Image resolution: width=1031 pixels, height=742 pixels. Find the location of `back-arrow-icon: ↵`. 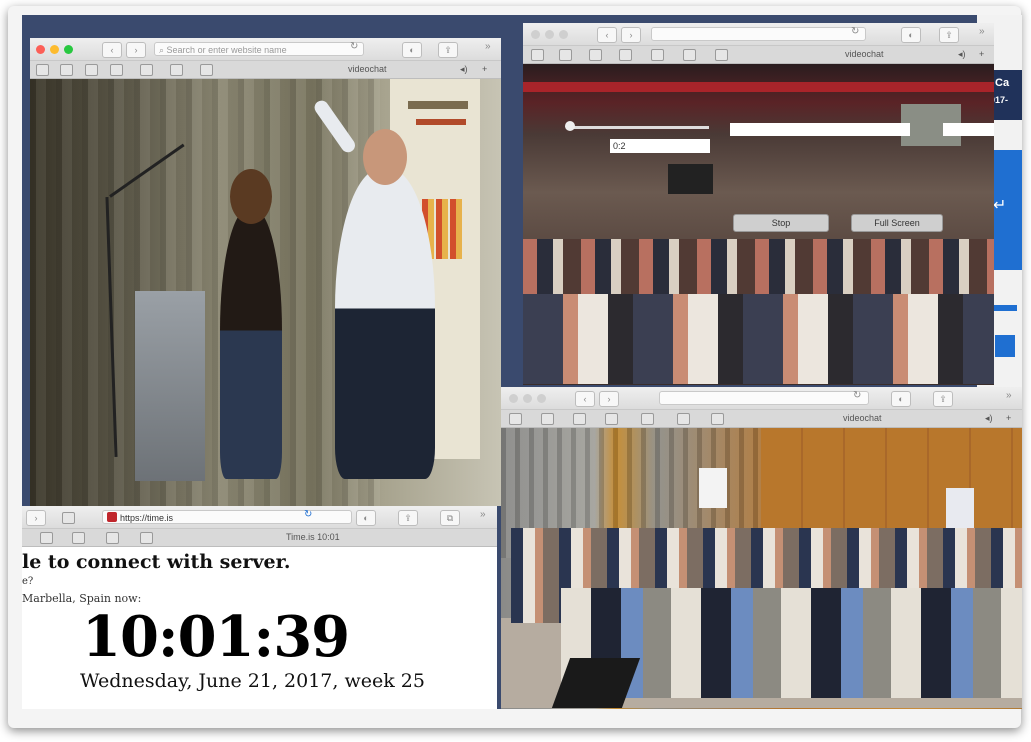

back-arrow-icon: ↵ is located at coordinates (1000, 205).